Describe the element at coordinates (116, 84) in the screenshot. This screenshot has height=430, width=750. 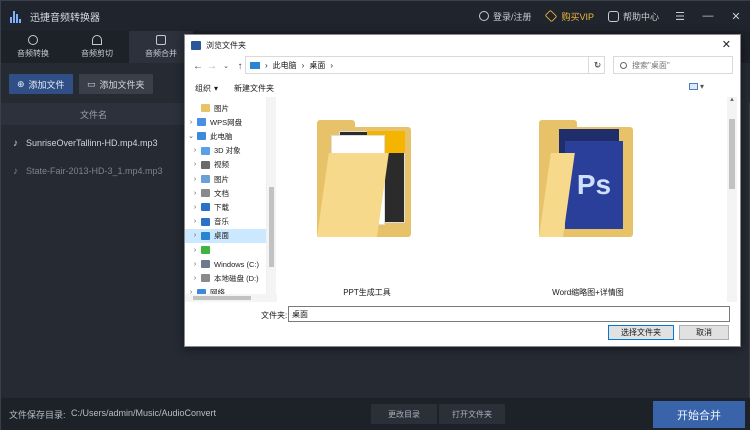
I see `add-folder-button: ▭ 添加文件夹` at that location.